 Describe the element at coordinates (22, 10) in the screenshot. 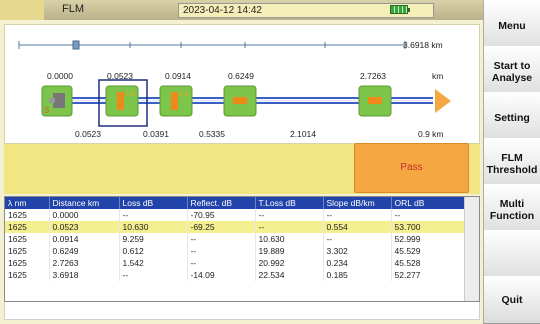

I see `title-bar-accent` at that location.